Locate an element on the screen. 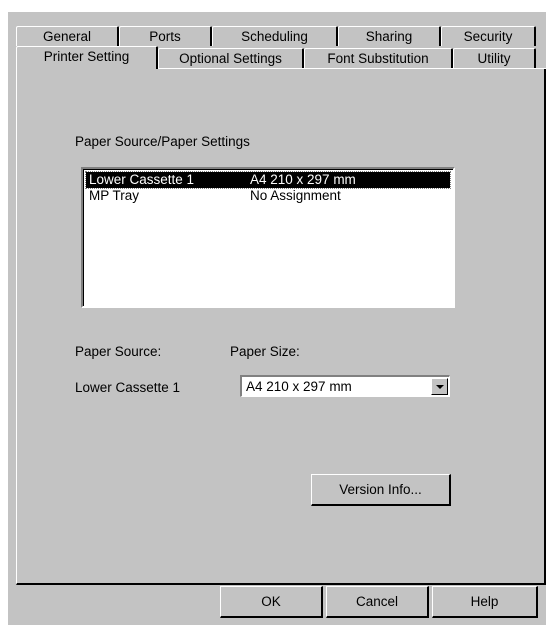 The image size is (548, 627). chevron-down-icon is located at coordinates (439, 386).